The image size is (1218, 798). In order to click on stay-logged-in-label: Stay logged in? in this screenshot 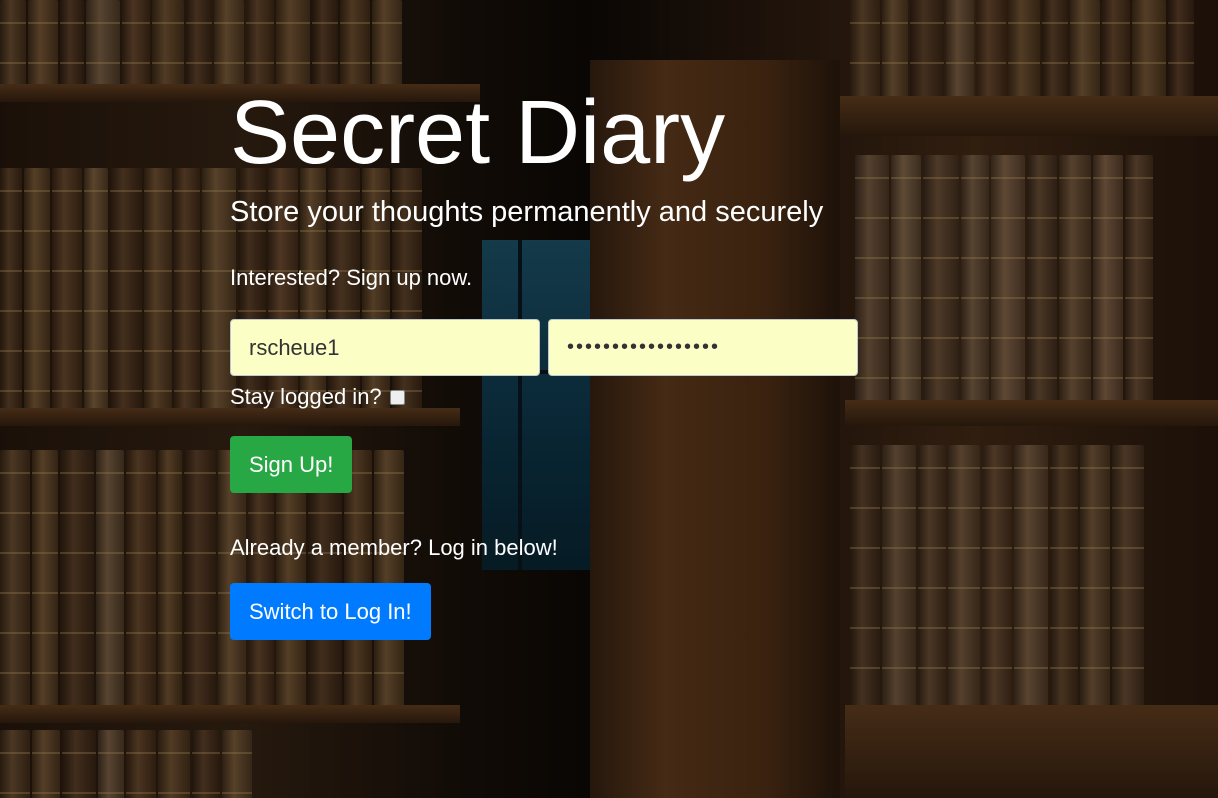, I will do `click(306, 396)`.